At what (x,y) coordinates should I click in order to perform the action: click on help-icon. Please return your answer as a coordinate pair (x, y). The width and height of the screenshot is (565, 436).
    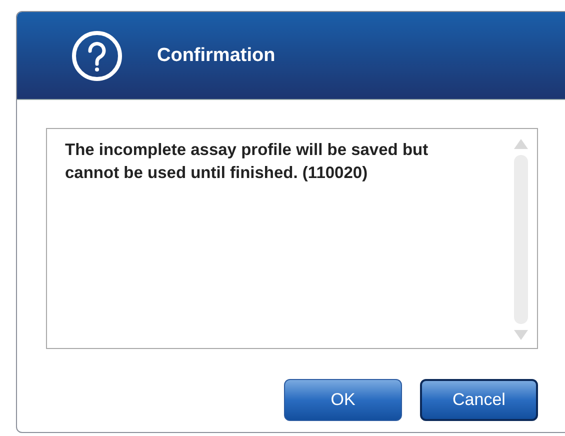
    Looking at the image, I should click on (97, 56).